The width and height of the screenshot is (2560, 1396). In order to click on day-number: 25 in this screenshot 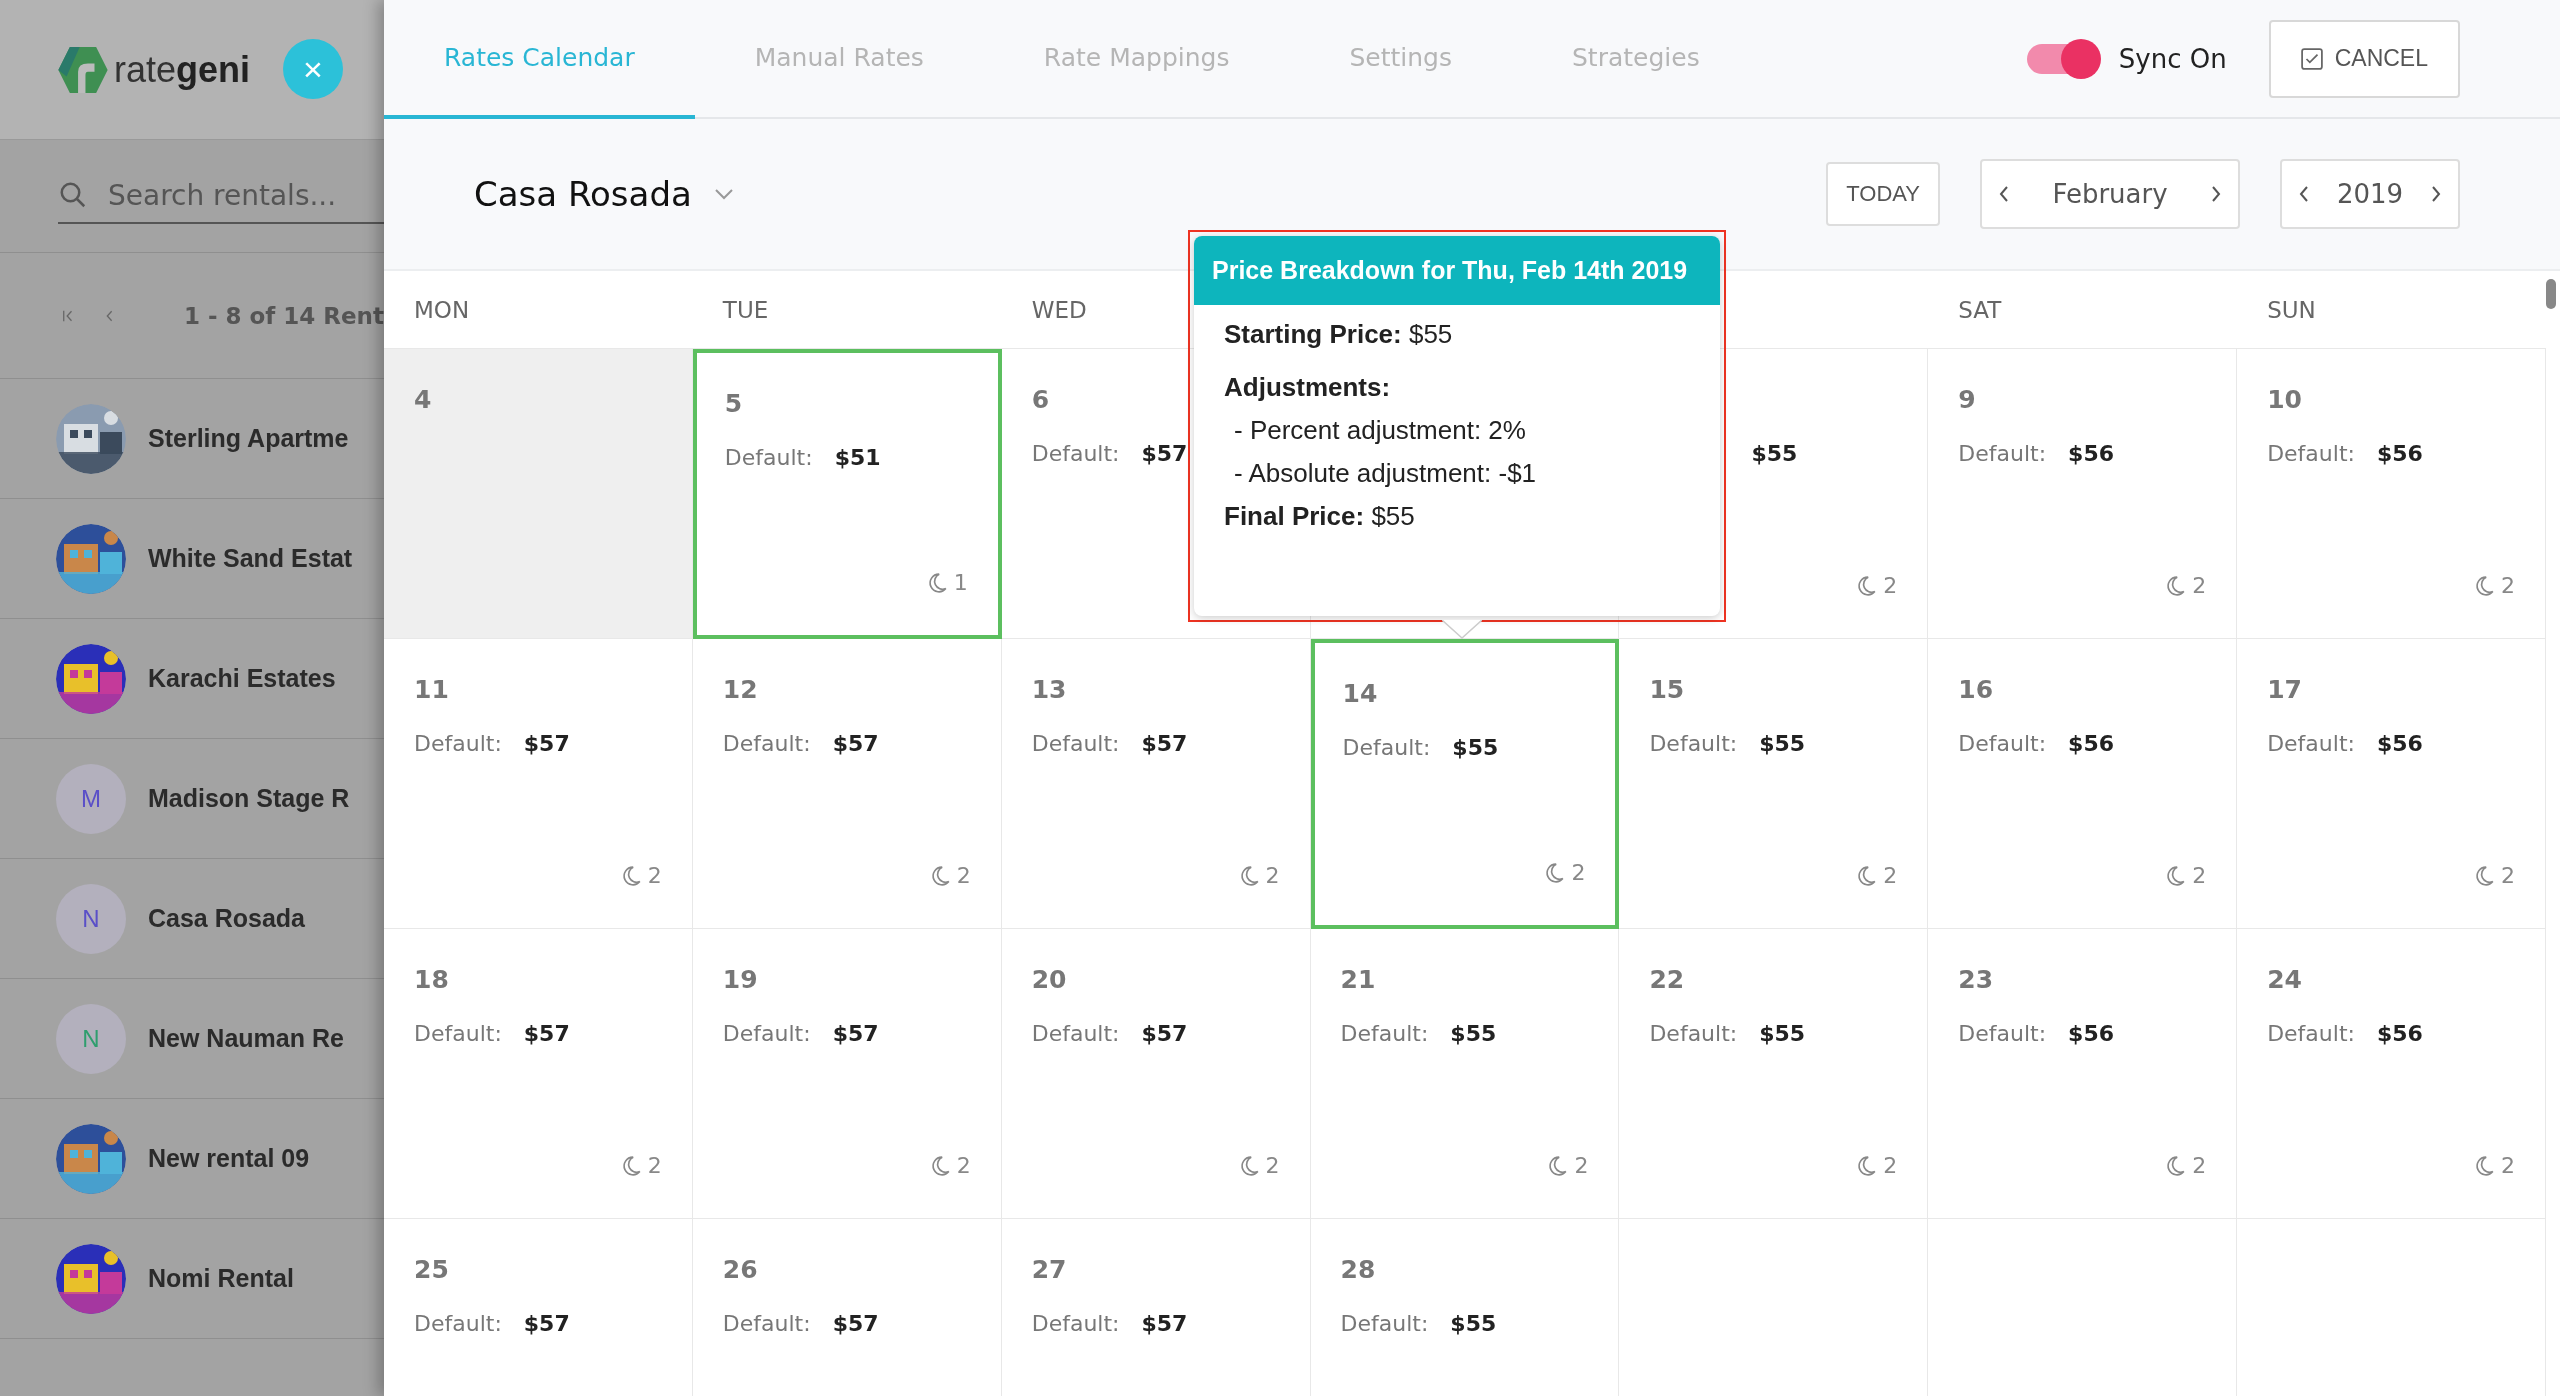, I will do `click(432, 1270)`.